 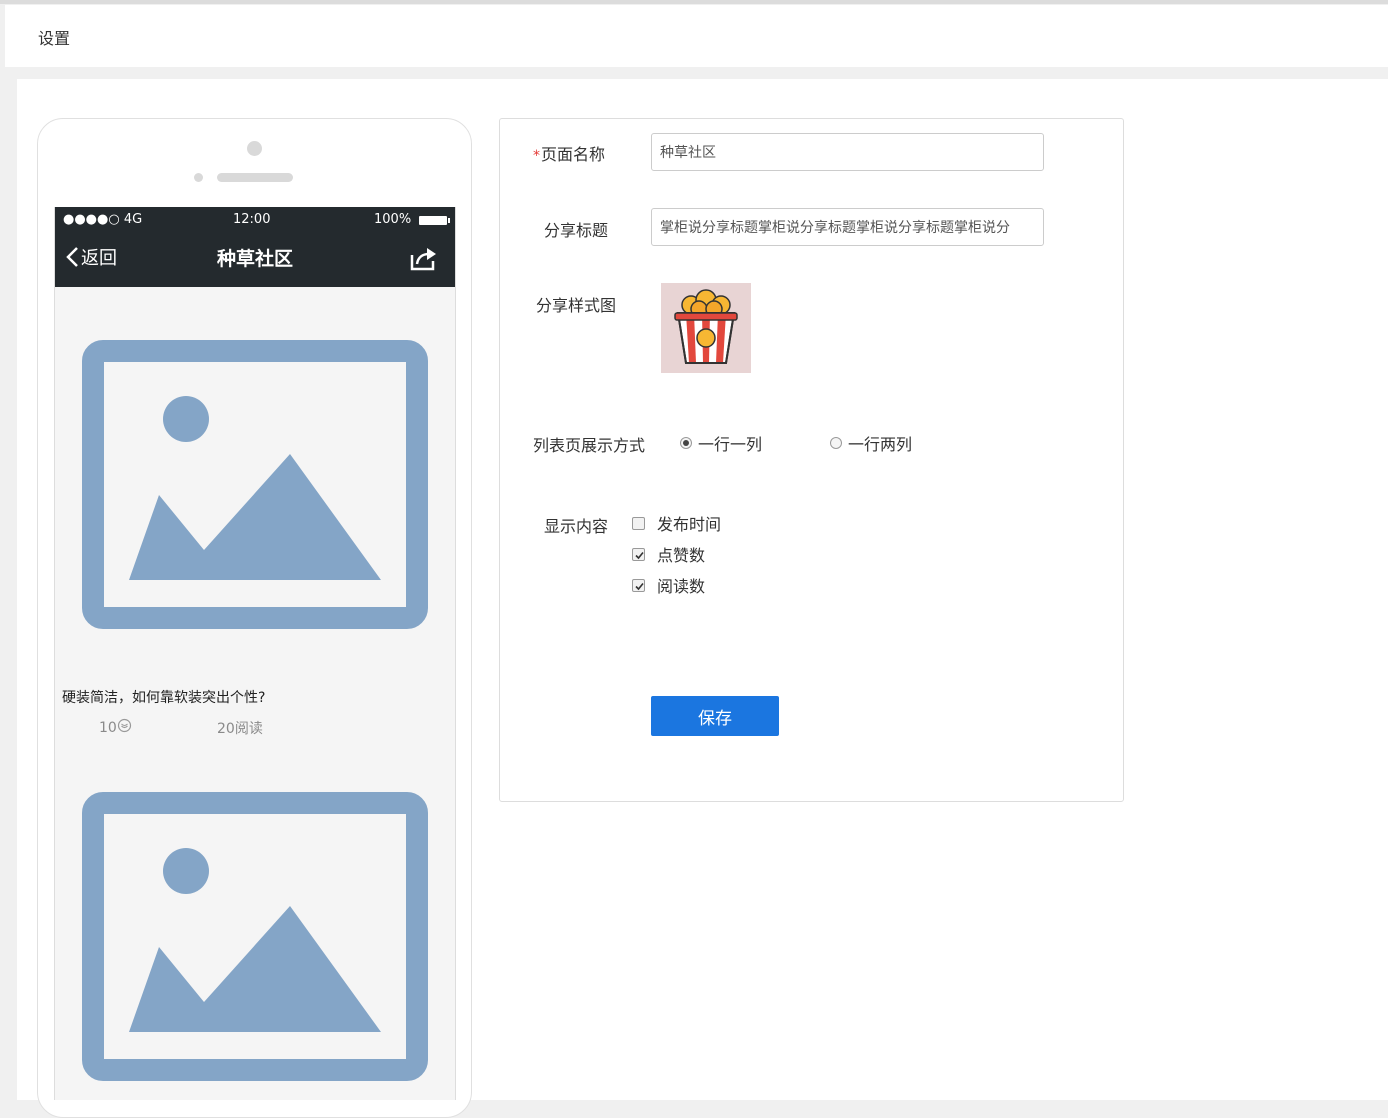 I want to click on read-count: 20阅读, so click(x=240, y=729).